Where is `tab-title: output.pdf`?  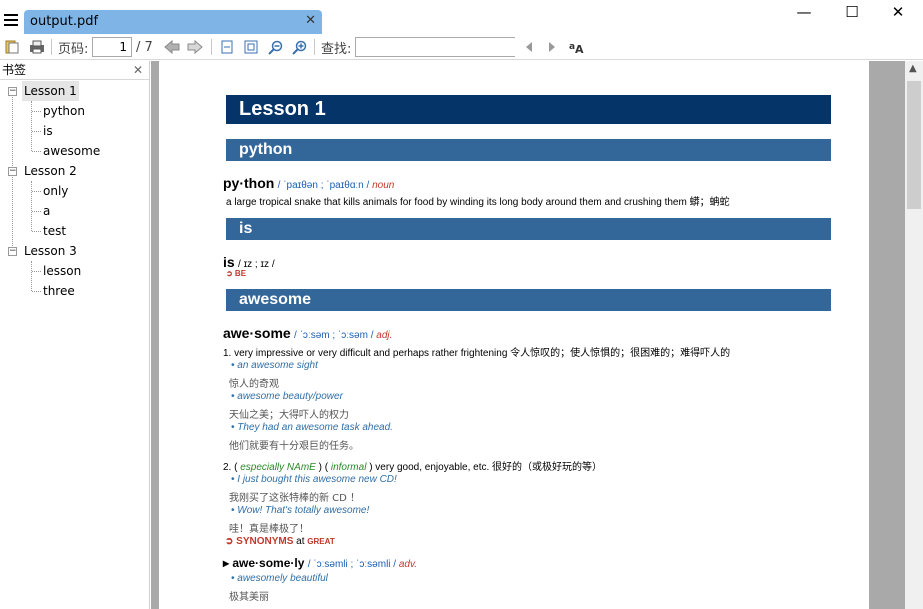 tab-title: output.pdf is located at coordinates (64, 21).